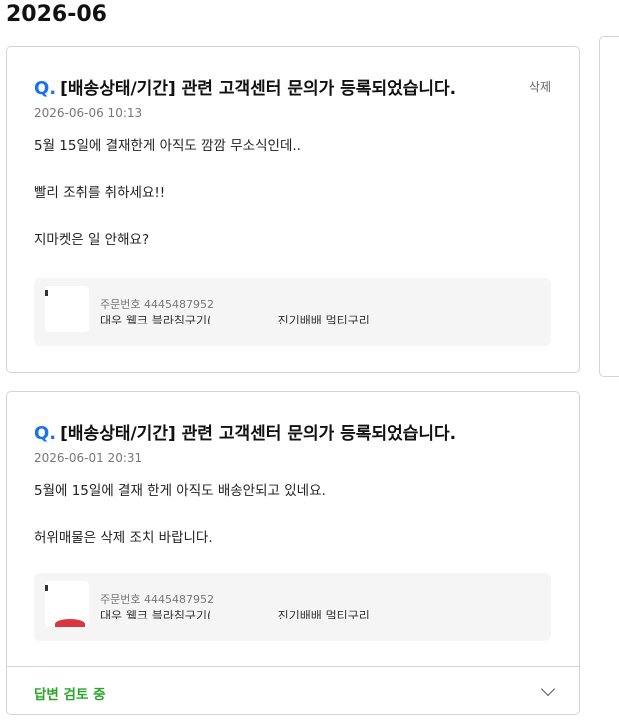 This screenshot has height=726, width=619. What do you see at coordinates (88, 458) in the screenshot?
I see `inquiry-datetime: 2026-06-01 20:31` at bounding box center [88, 458].